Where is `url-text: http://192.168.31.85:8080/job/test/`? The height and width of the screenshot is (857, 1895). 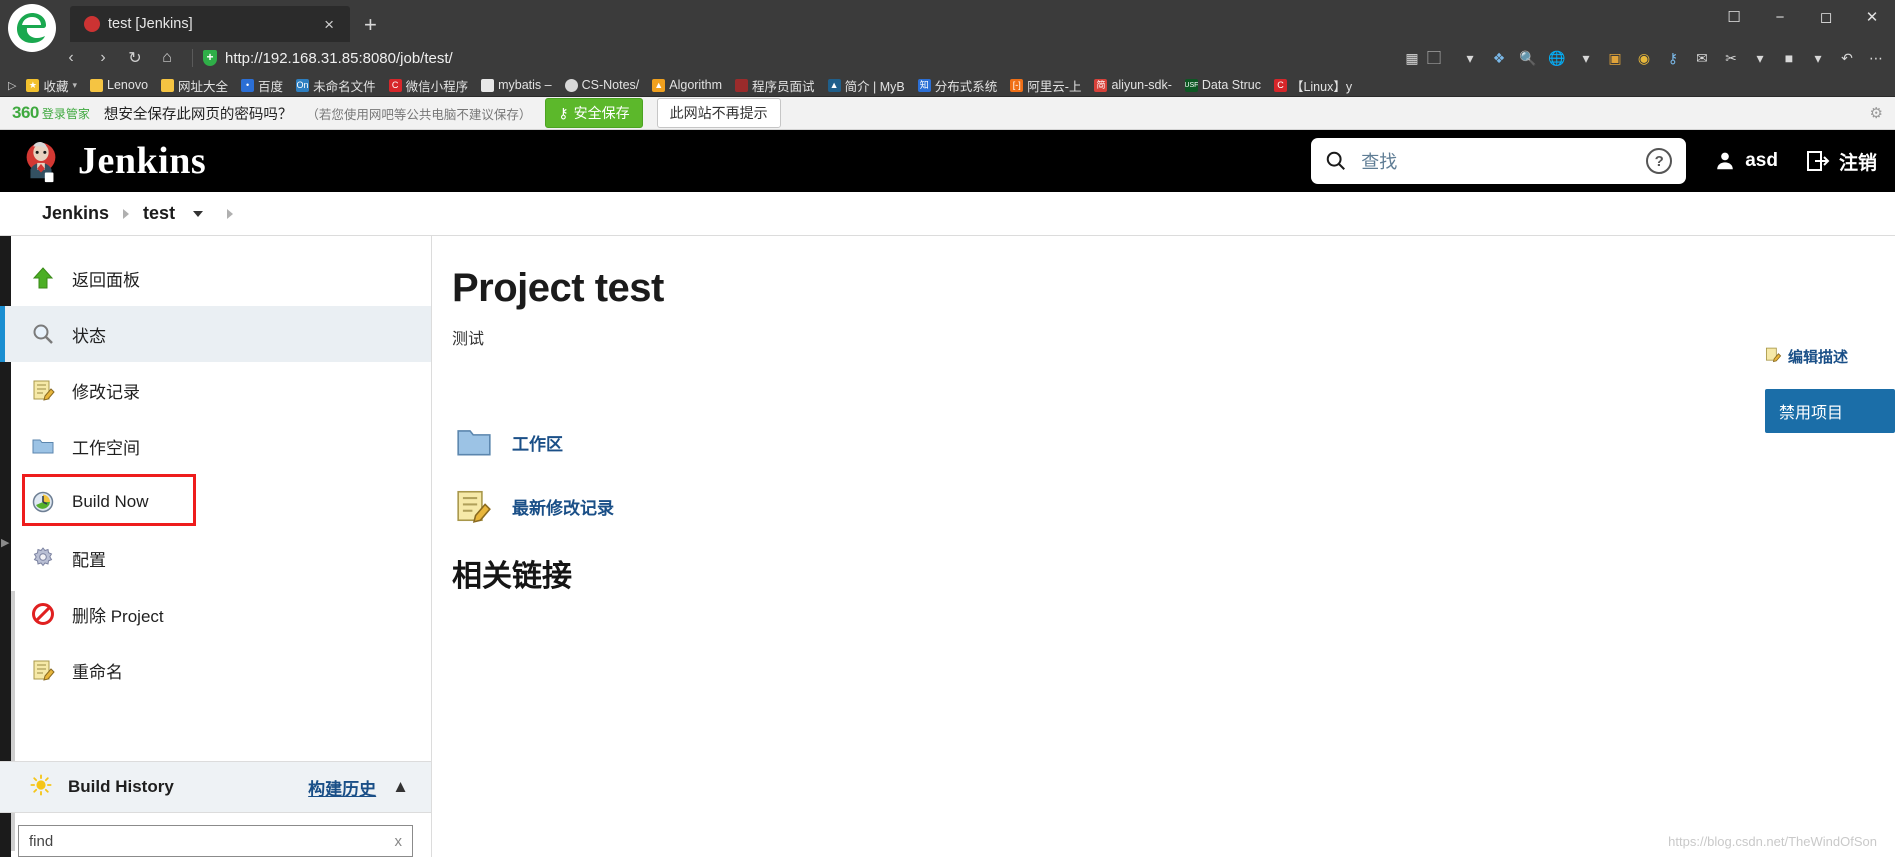 url-text: http://192.168.31.85:8080/job/test/ is located at coordinates (339, 58).